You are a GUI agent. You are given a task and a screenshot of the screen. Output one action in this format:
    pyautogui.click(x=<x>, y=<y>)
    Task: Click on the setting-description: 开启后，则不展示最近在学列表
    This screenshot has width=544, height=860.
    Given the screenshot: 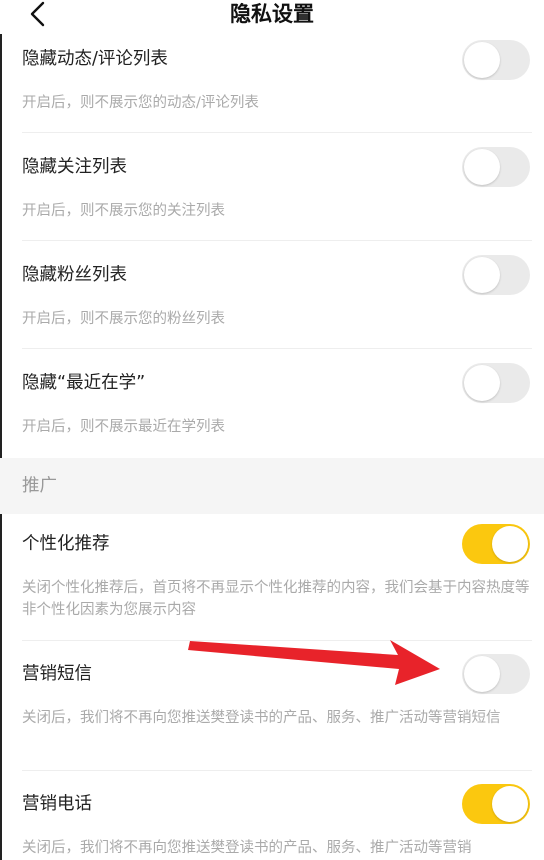 What is the action you would take?
    pyautogui.click(x=123, y=427)
    